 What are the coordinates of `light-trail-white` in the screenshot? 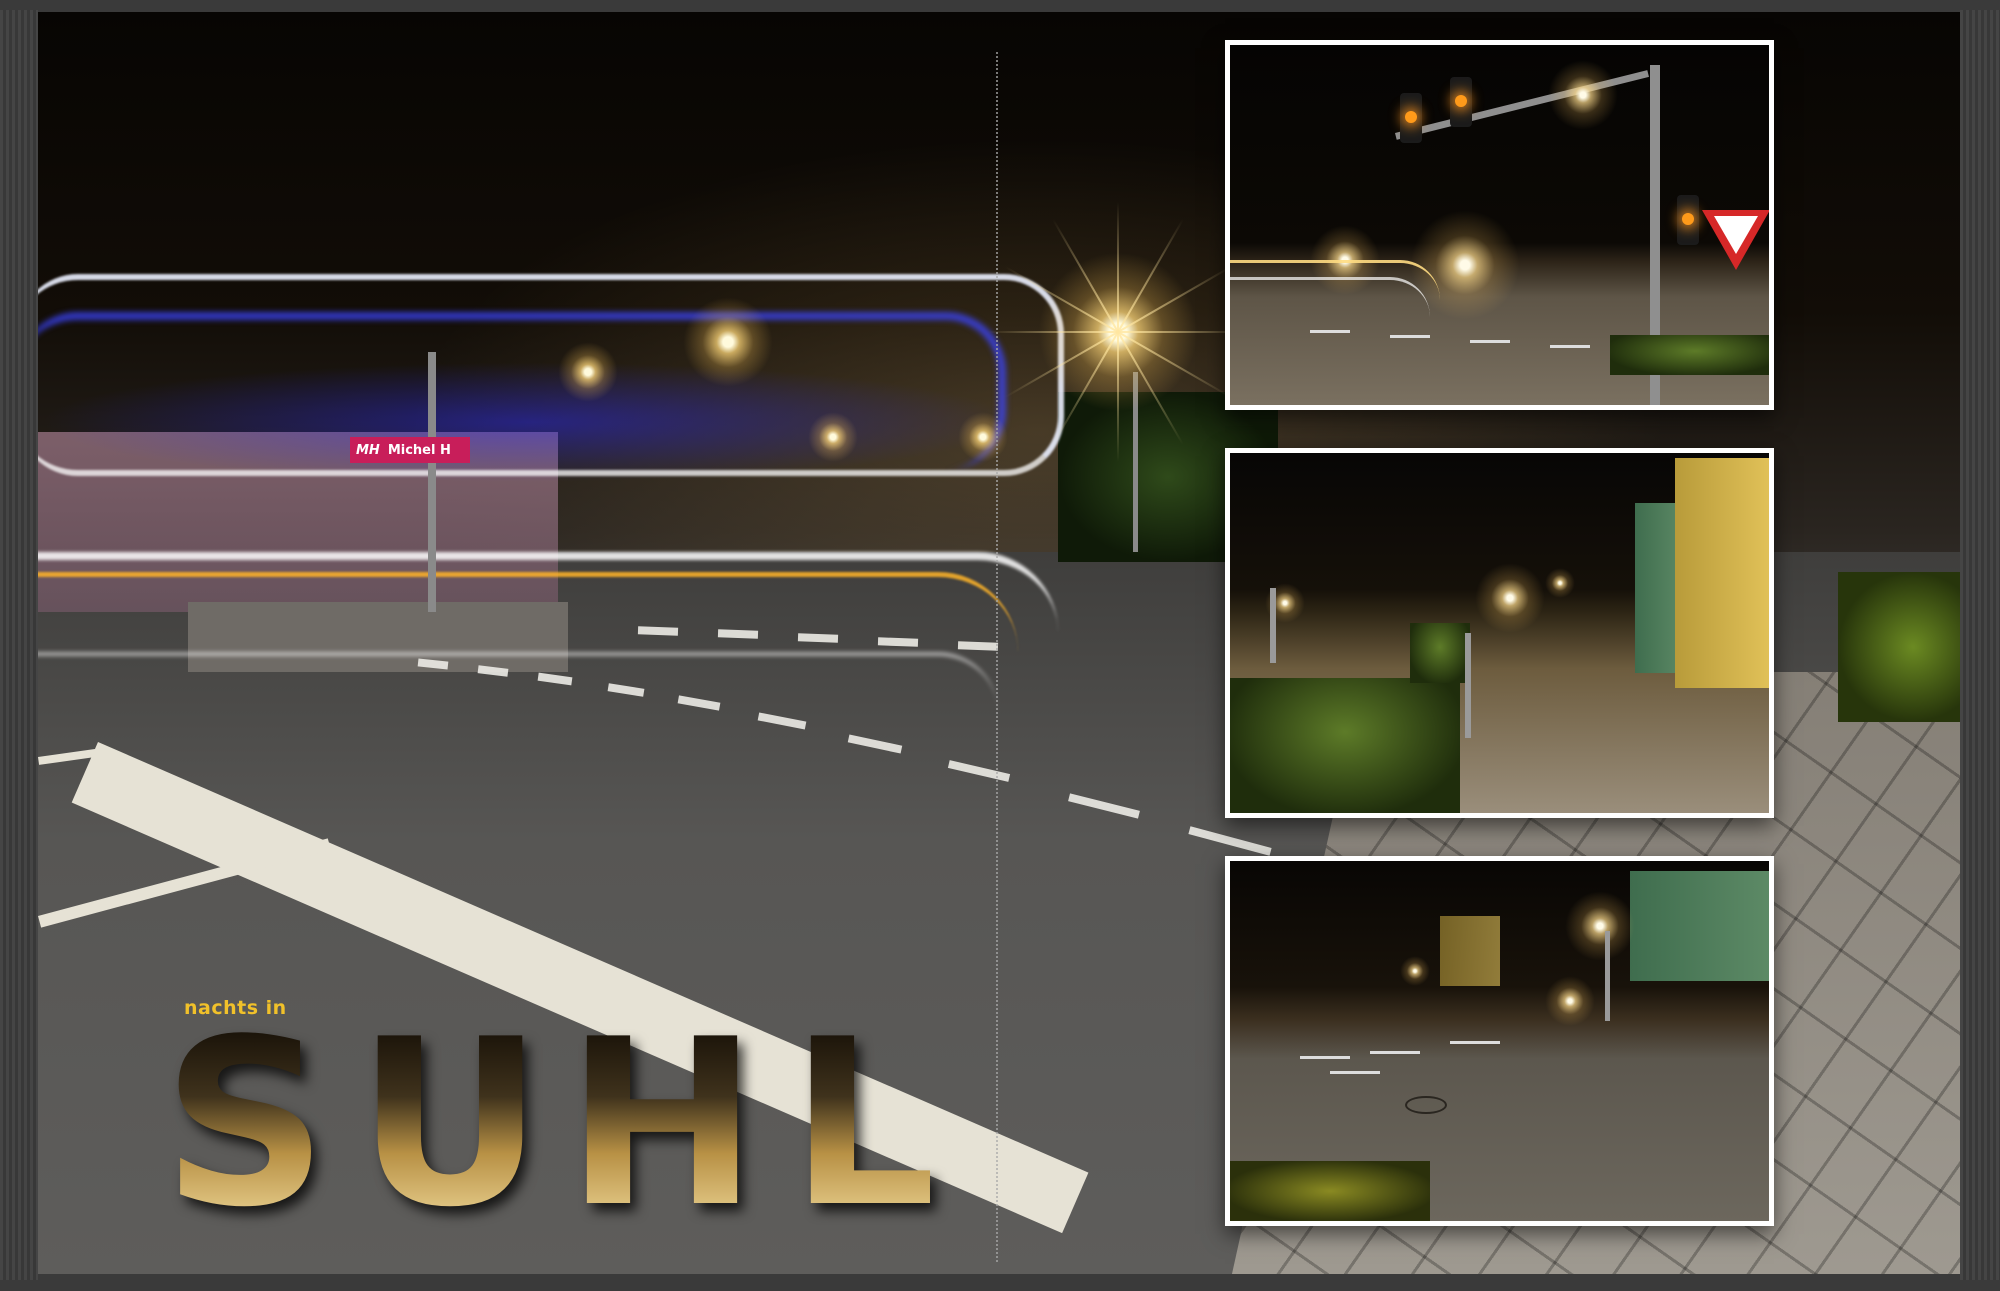 It's located at (551, 375).